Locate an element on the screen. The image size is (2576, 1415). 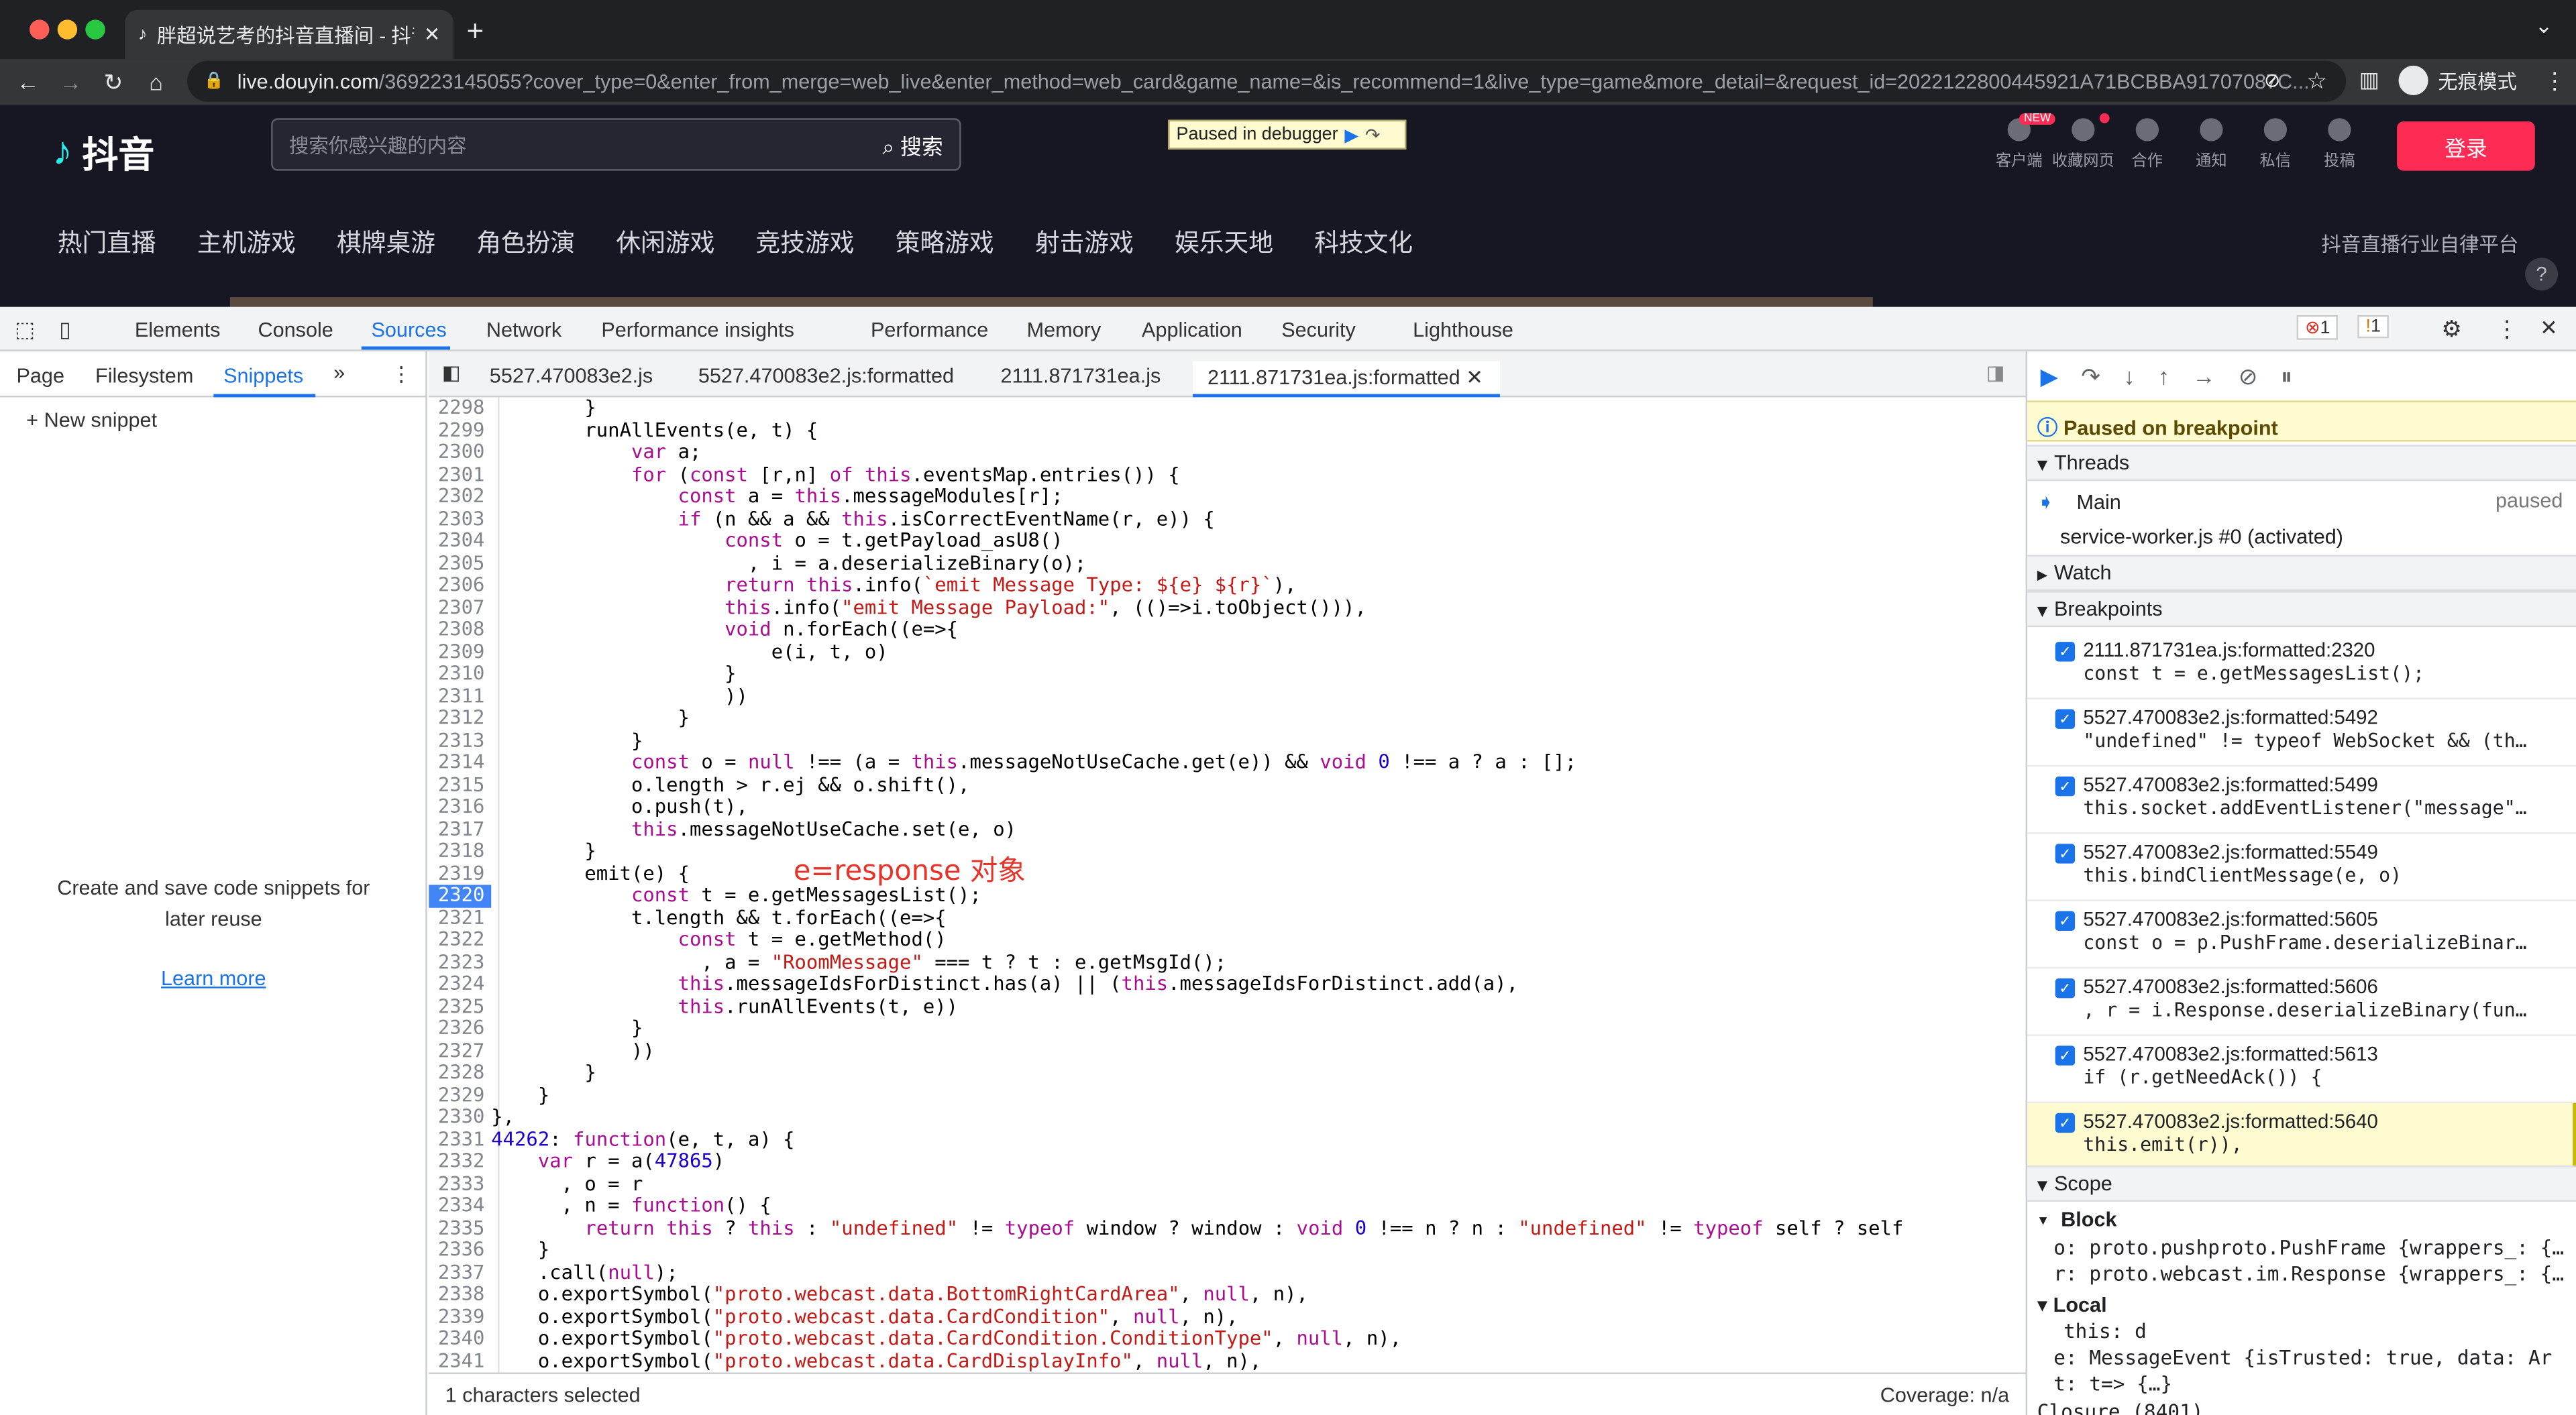
line-number: 2316 is located at coordinates (460, 806).